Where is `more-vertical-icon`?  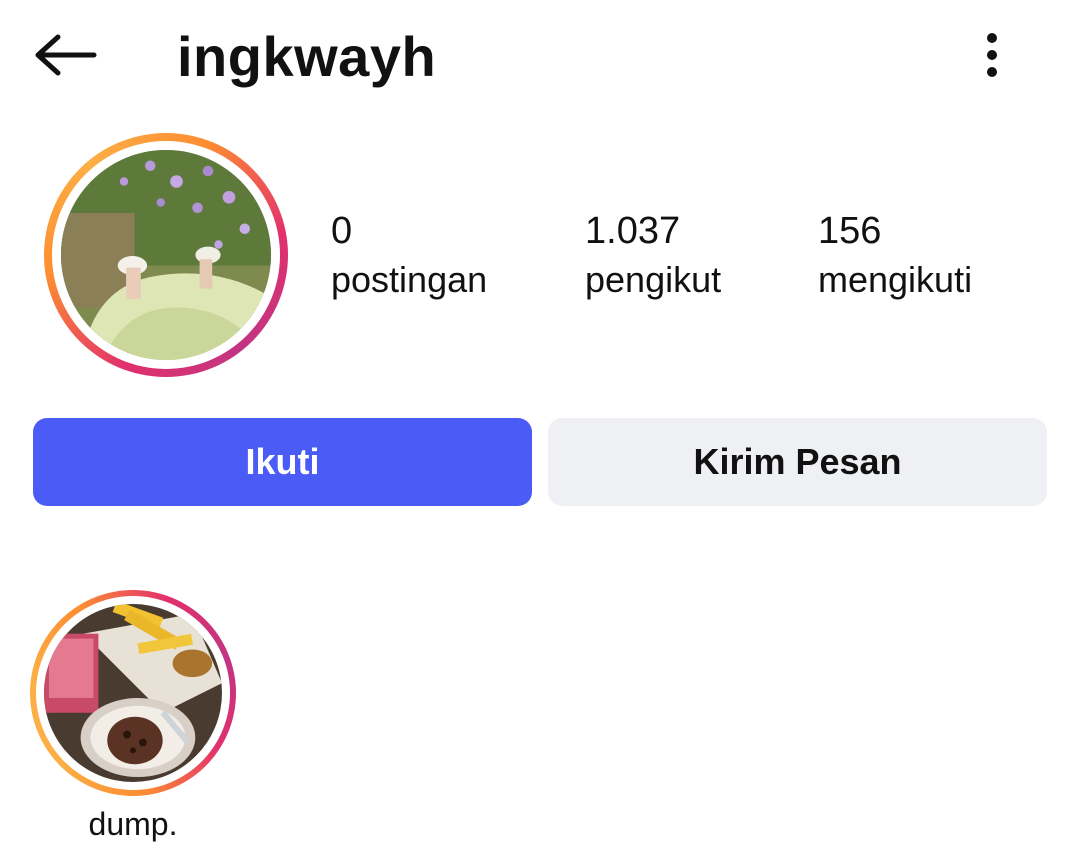 more-vertical-icon is located at coordinates (992, 55).